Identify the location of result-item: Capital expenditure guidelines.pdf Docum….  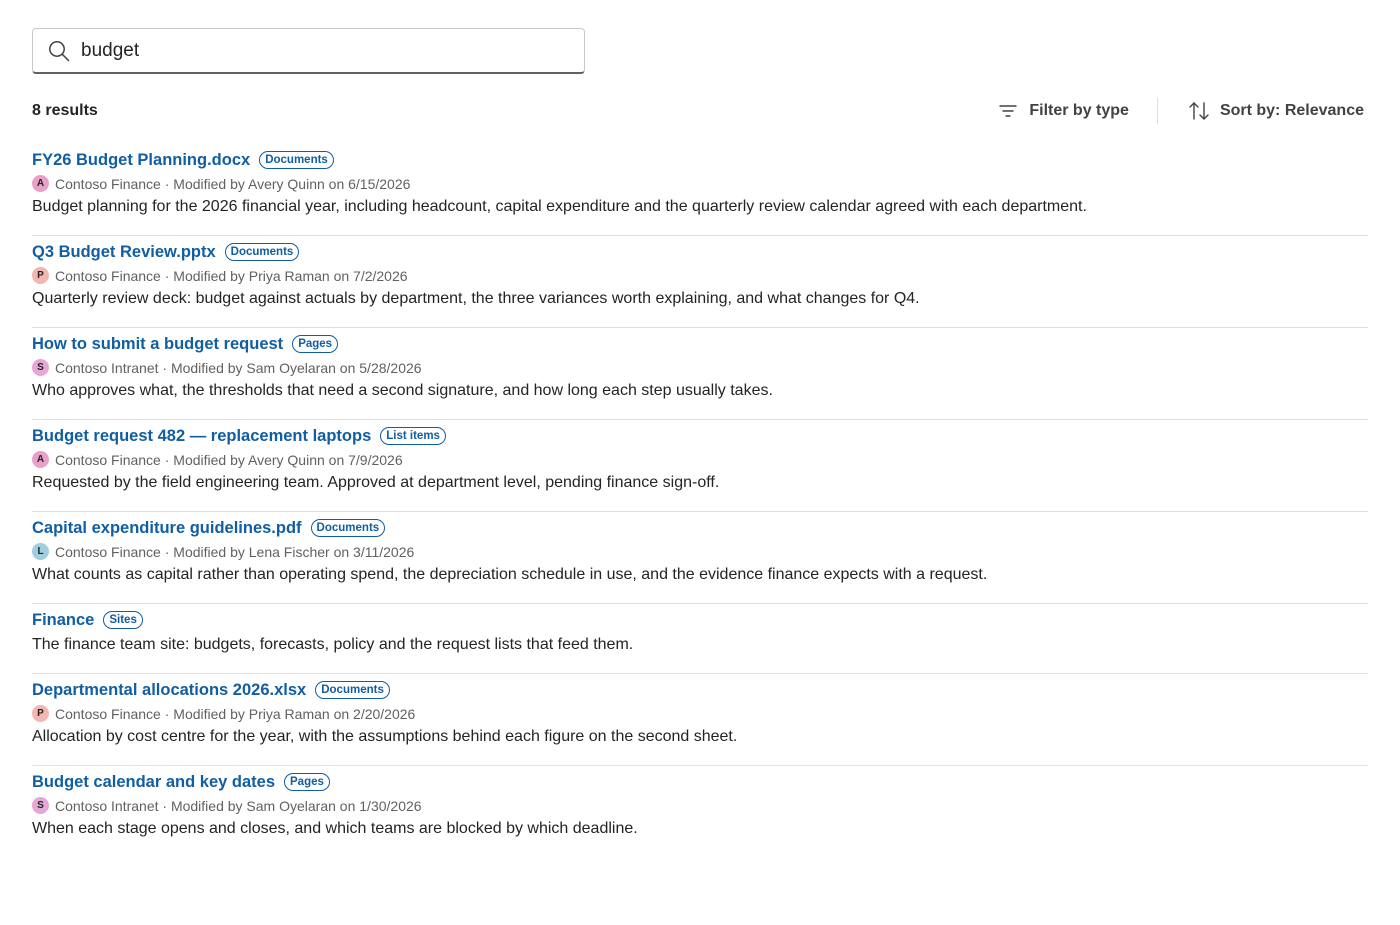
(700, 558).